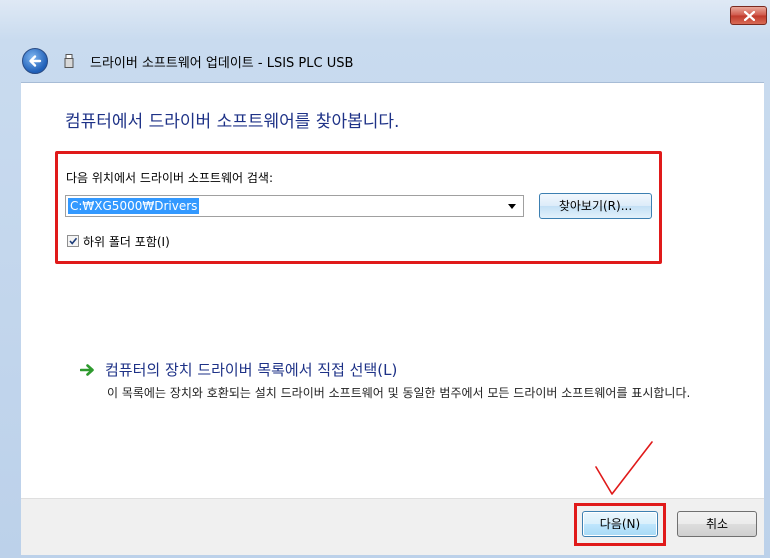 Image resolution: width=770 pixels, height=558 pixels. I want to click on window-title: 드라이버 소프트웨어 업데이트 - LSIS PLC USB, so click(222, 63).